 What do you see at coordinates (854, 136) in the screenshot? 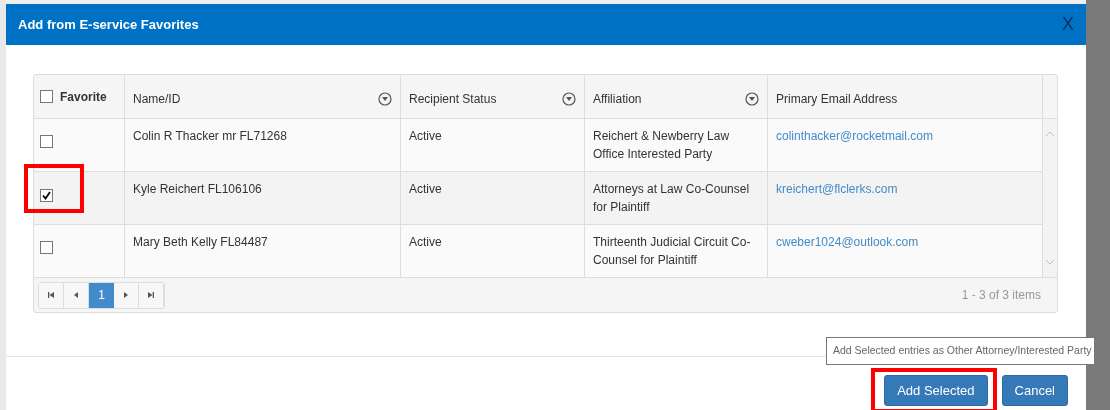
I see `email-link: colinthacker@rocketmail.com` at bounding box center [854, 136].